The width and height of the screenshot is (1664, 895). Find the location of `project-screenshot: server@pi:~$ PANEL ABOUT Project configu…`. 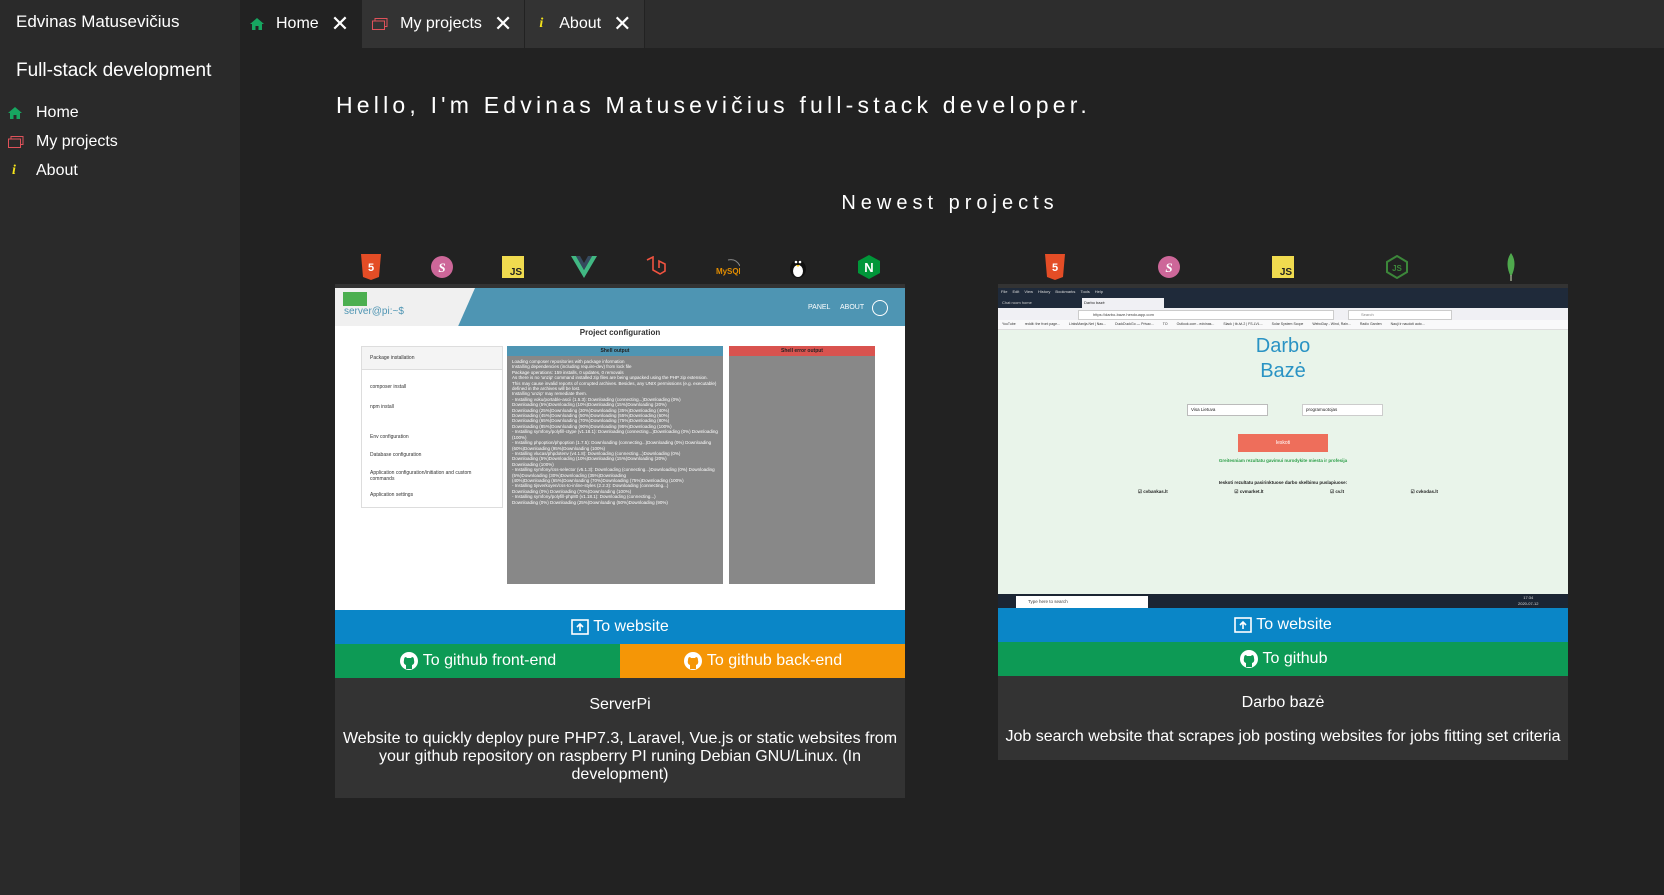

project-screenshot: server@pi:~$ PANEL ABOUT Project configu… is located at coordinates (620, 449).